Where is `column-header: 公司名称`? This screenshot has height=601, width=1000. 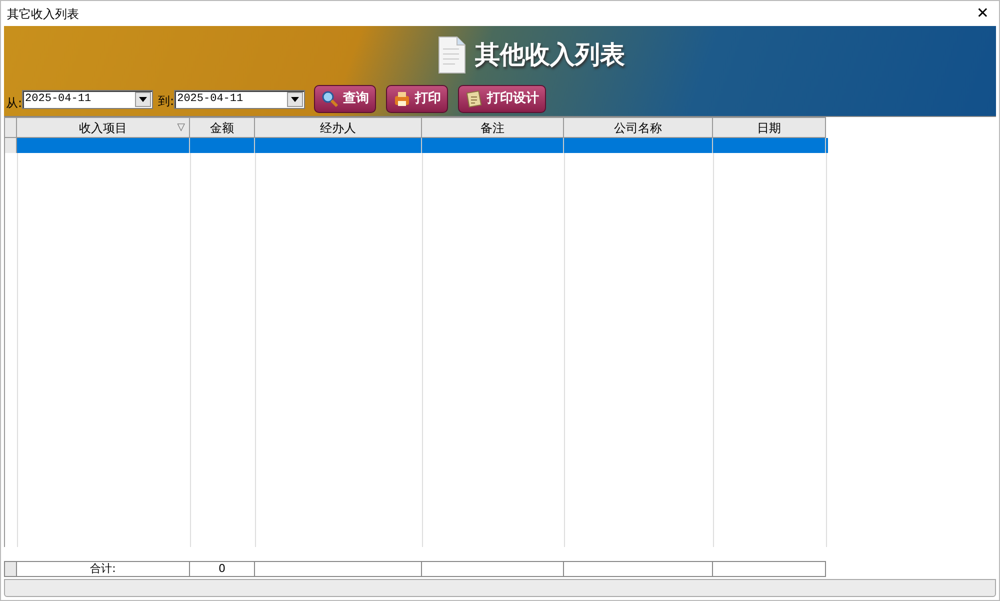 column-header: 公司名称 is located at coordinates (638, 127).